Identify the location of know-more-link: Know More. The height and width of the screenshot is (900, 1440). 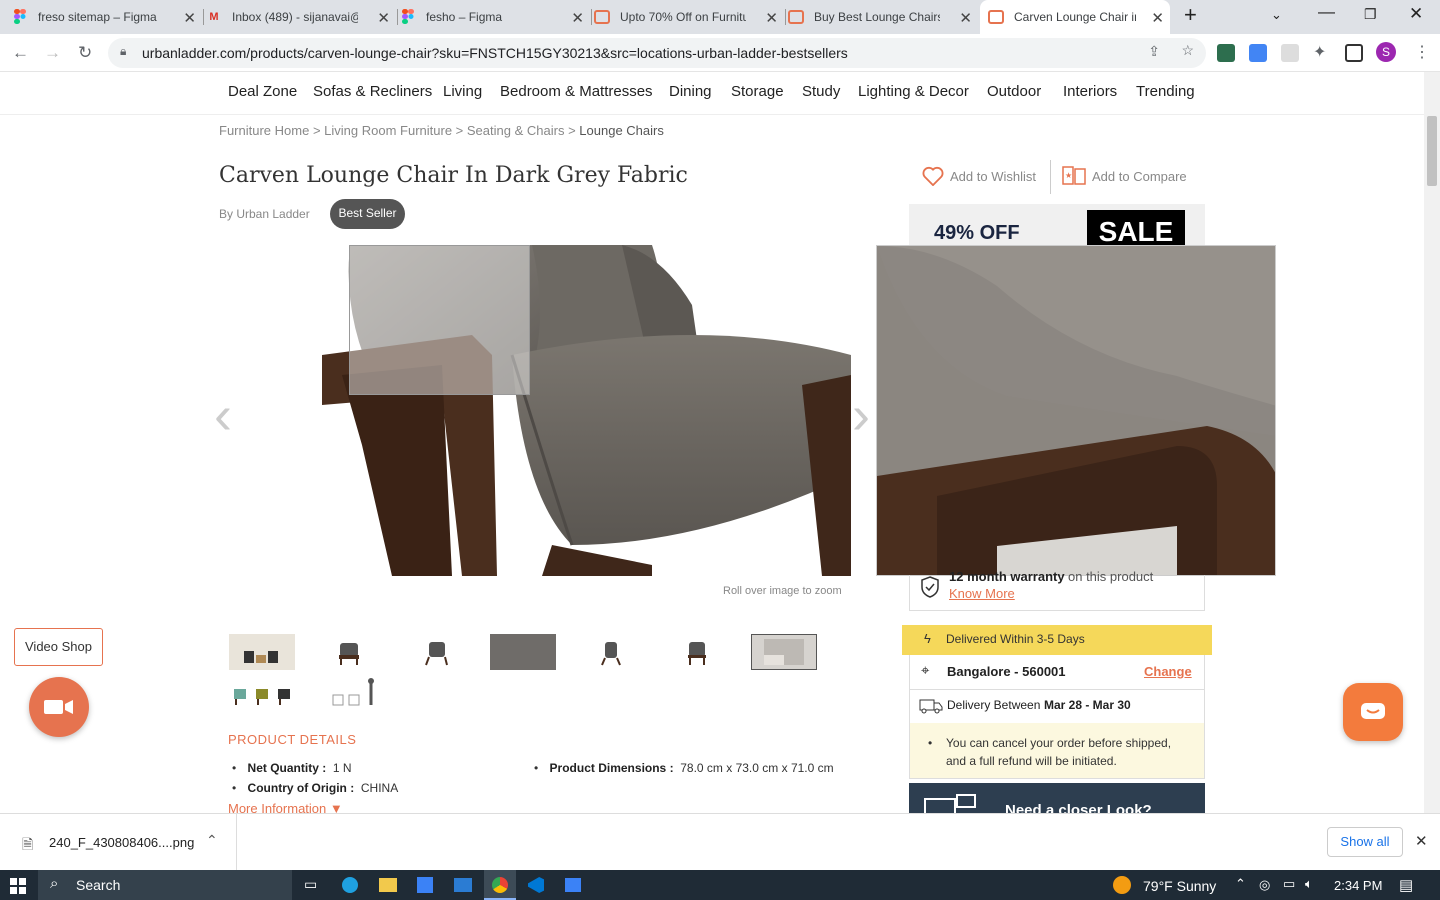
(982, 593).